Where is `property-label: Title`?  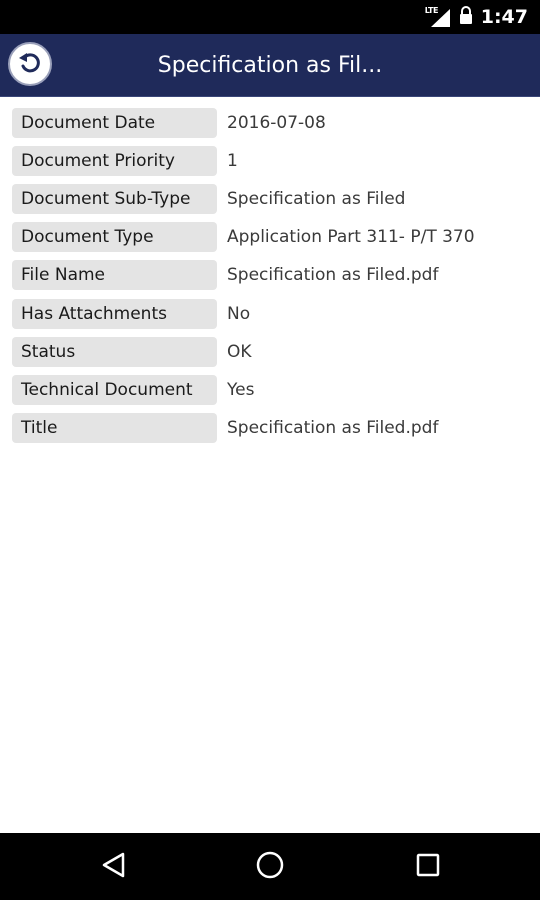
property-label: Title is located at coordinates (114, 428).